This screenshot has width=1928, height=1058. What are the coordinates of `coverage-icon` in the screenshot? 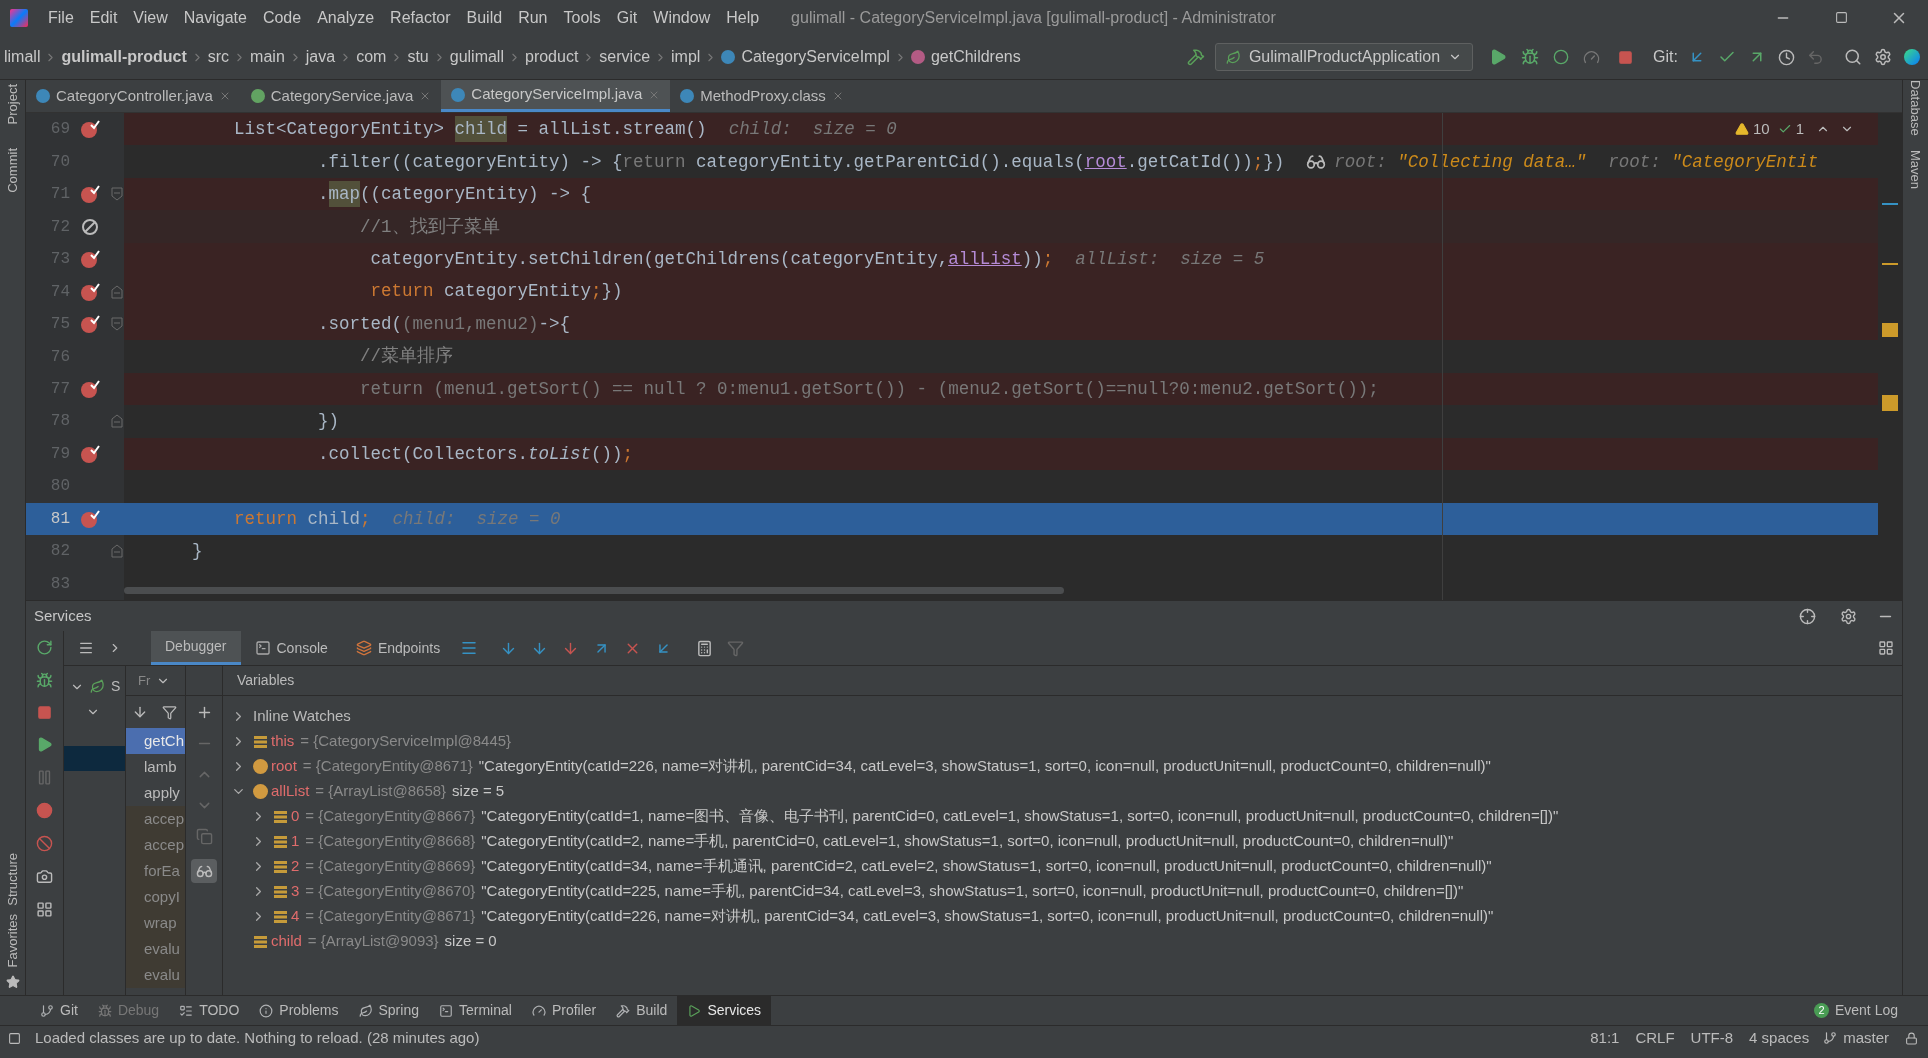 It's located at (1561, 57).